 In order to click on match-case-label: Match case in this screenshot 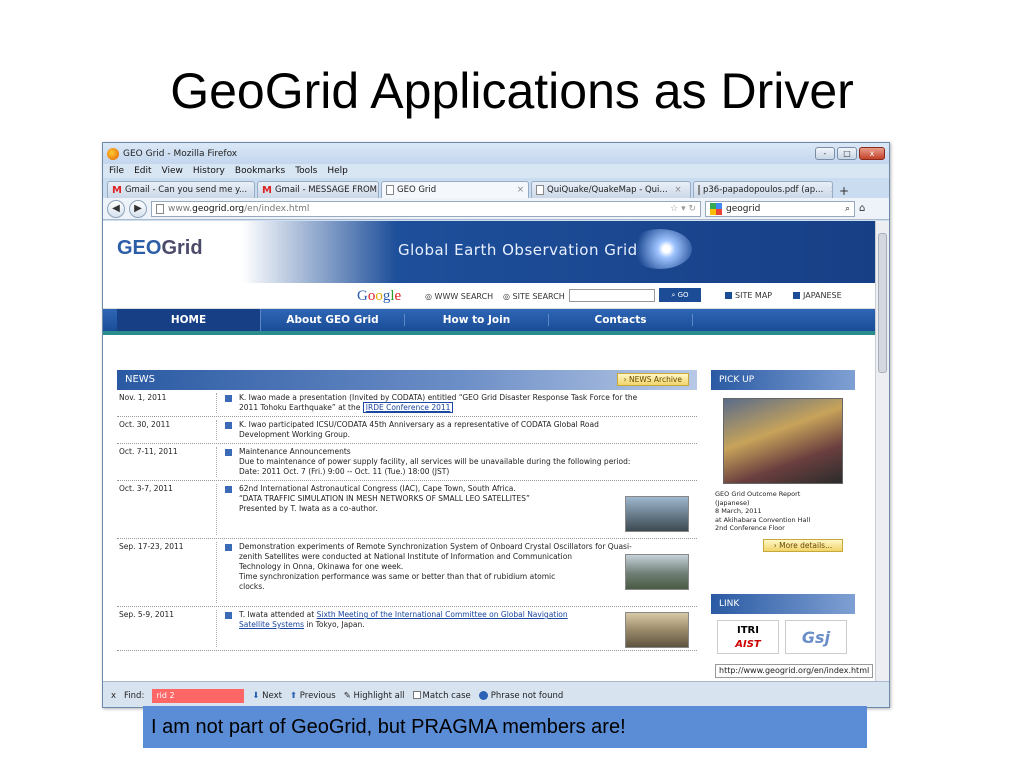, I will do `click(446, 695)`.